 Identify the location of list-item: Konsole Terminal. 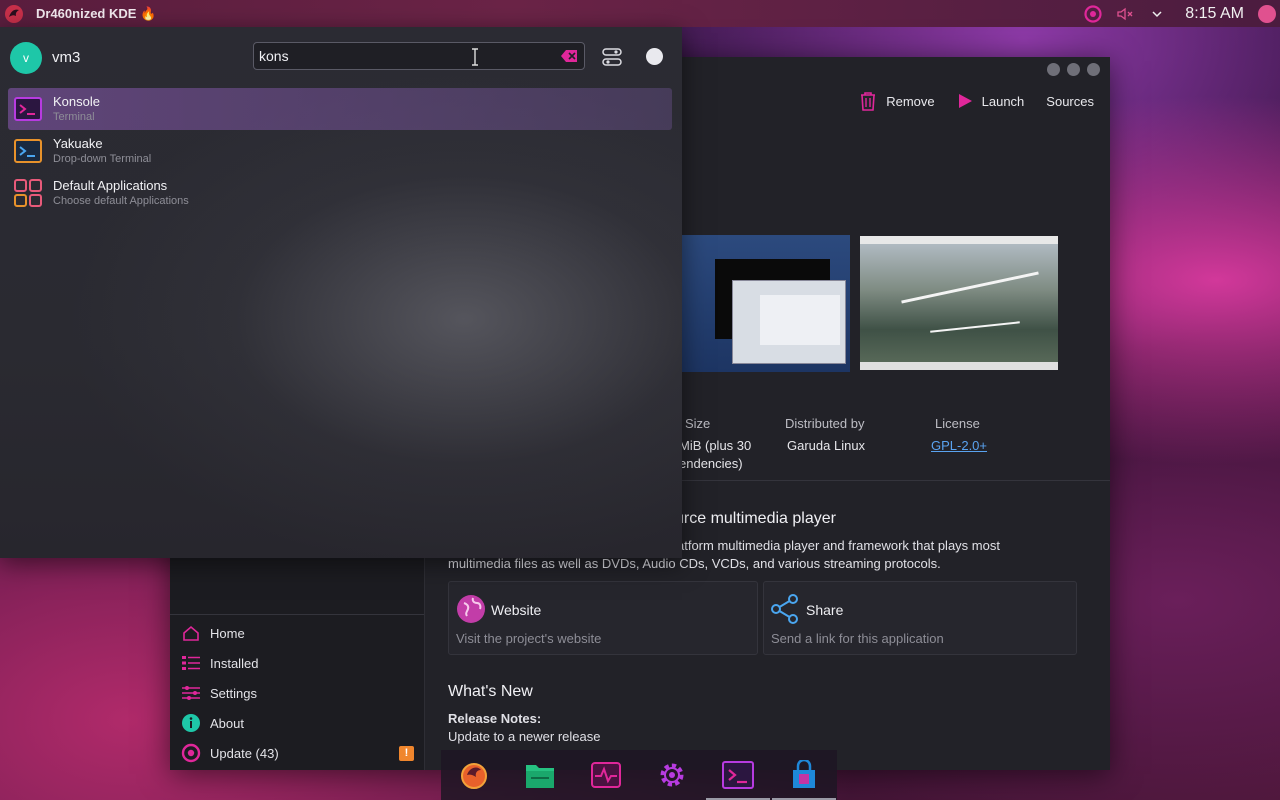
(340, 109).